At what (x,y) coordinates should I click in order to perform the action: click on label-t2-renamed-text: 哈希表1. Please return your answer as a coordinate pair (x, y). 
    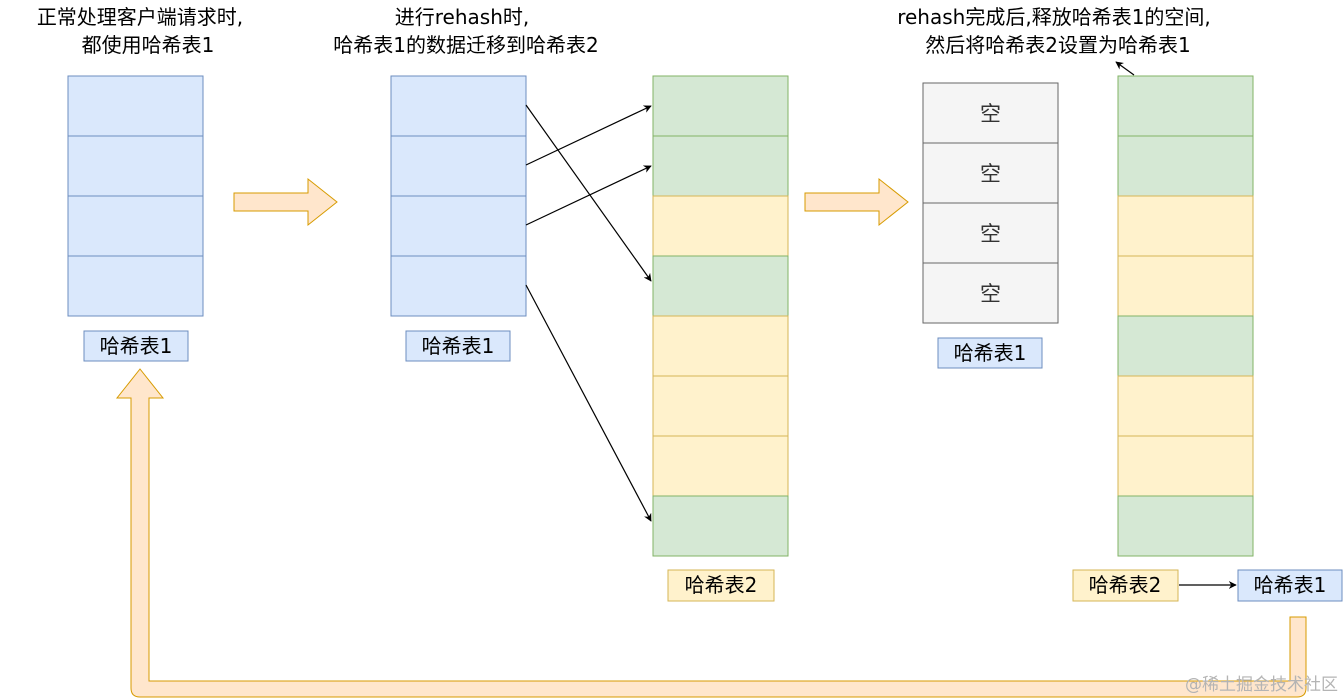
    Looking at the image, I should click on (1290, 585).